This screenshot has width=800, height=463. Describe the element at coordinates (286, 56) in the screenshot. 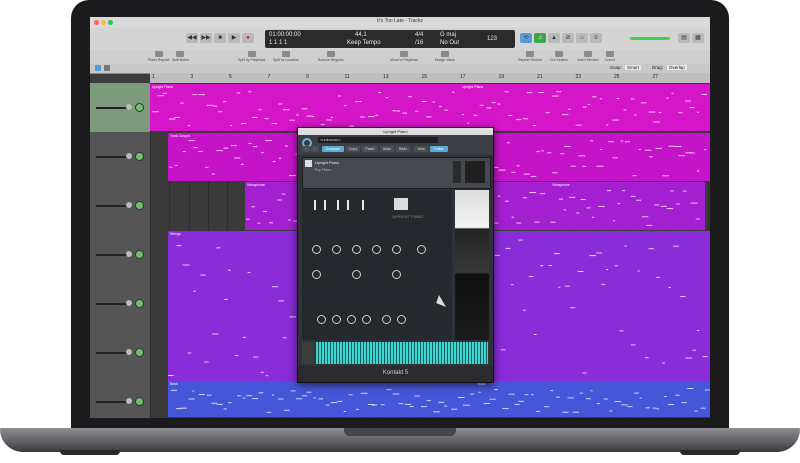

I see `tool-split-locators: Split by Locators` at that location.